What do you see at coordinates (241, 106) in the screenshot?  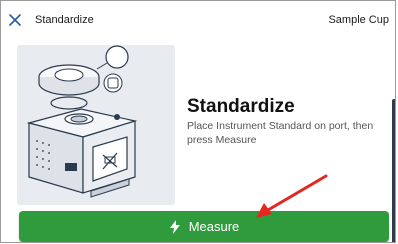 I see `page-title: Standardize` at bounding box center [241, 106].